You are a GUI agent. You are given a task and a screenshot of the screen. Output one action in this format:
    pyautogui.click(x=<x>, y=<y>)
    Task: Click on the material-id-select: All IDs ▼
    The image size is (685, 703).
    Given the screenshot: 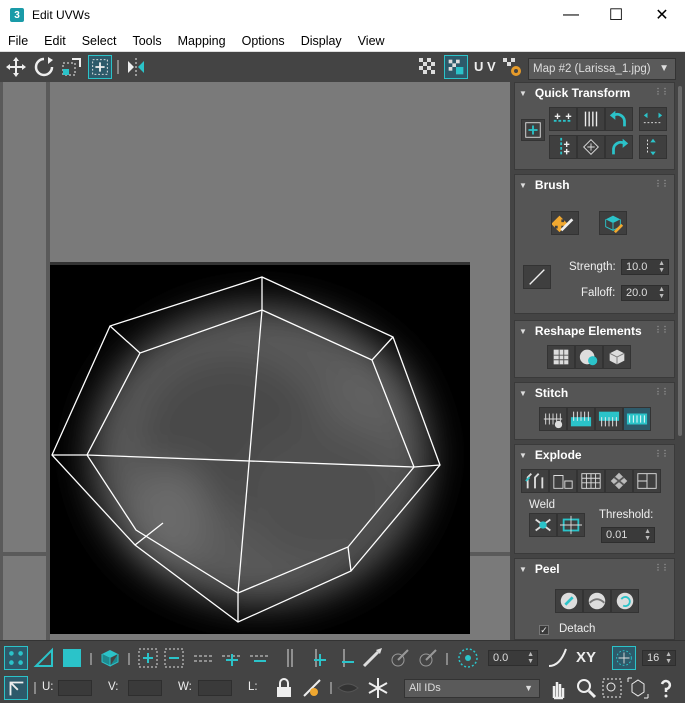 What is the action you would take?
    pyautogui.click(x=472, y=688)
    